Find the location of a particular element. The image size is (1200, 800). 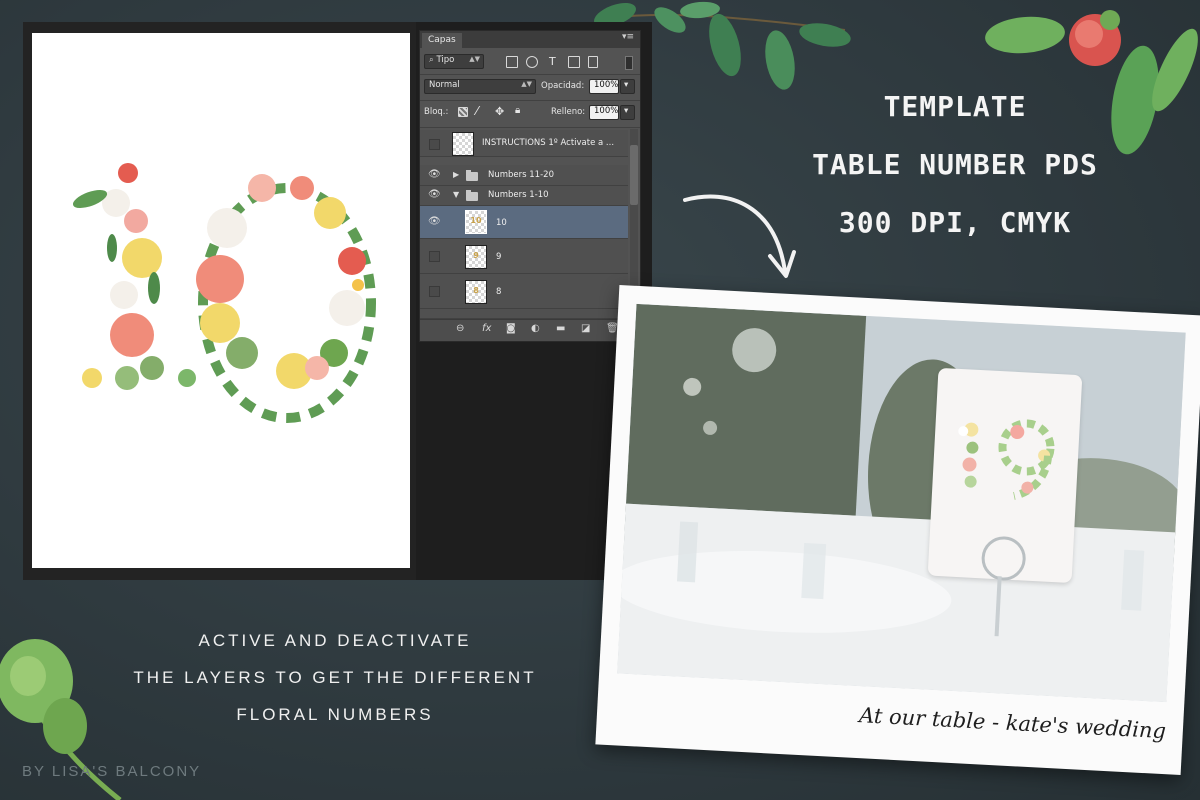

blend-row: Normal ▲▼ Opacidad: 100% ▾ is located at coordinates (530, 87).